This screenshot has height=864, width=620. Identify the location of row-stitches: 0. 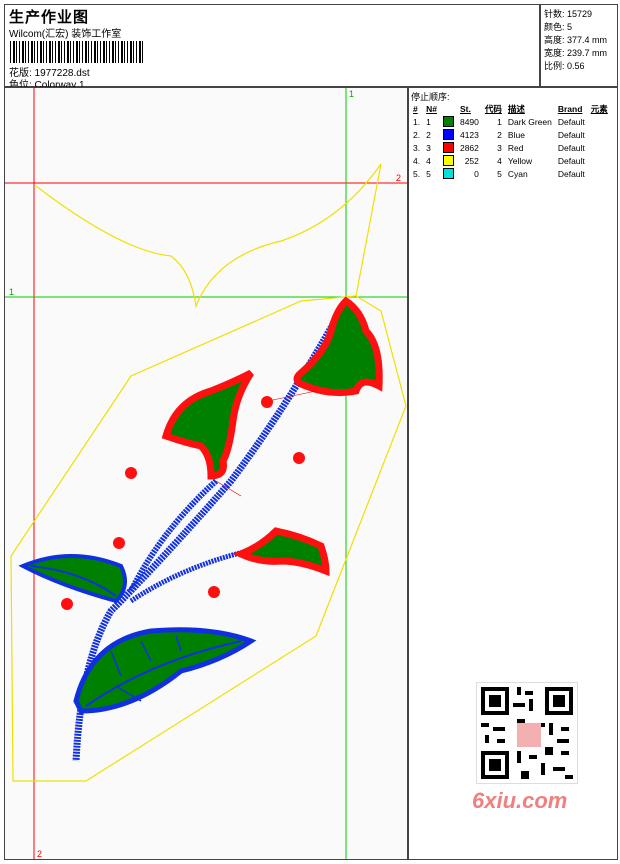
(476, 173).